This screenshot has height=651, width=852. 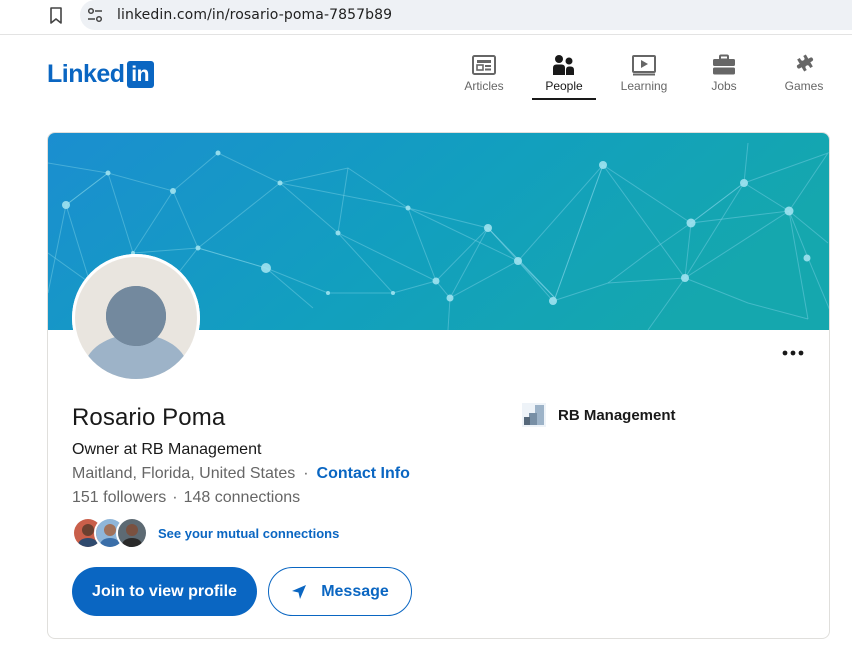 What do you see at coordinates (167, 449) in the screenshot?
I see `profile-headline: Owner at RB Management` at bounding box center [167, 449].